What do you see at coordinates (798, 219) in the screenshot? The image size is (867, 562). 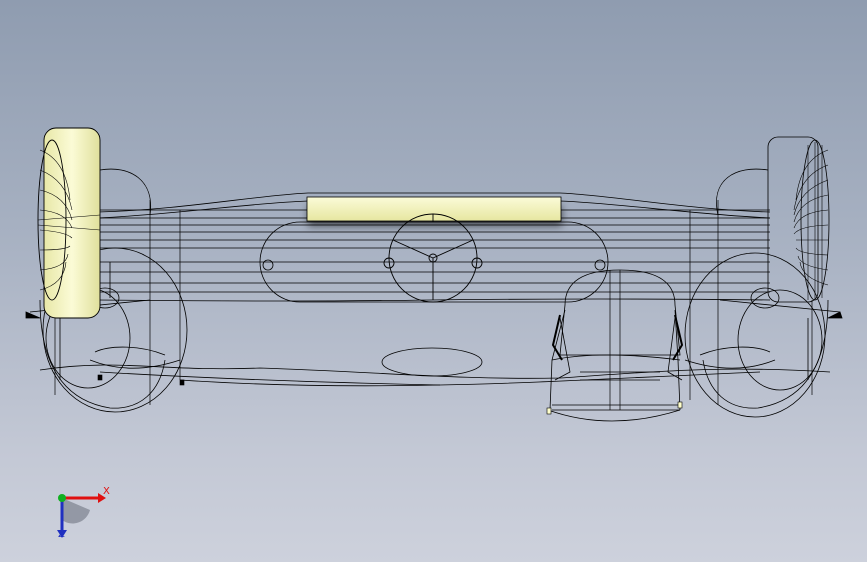 I see `right-wheel` at bounding box center [798, 219].